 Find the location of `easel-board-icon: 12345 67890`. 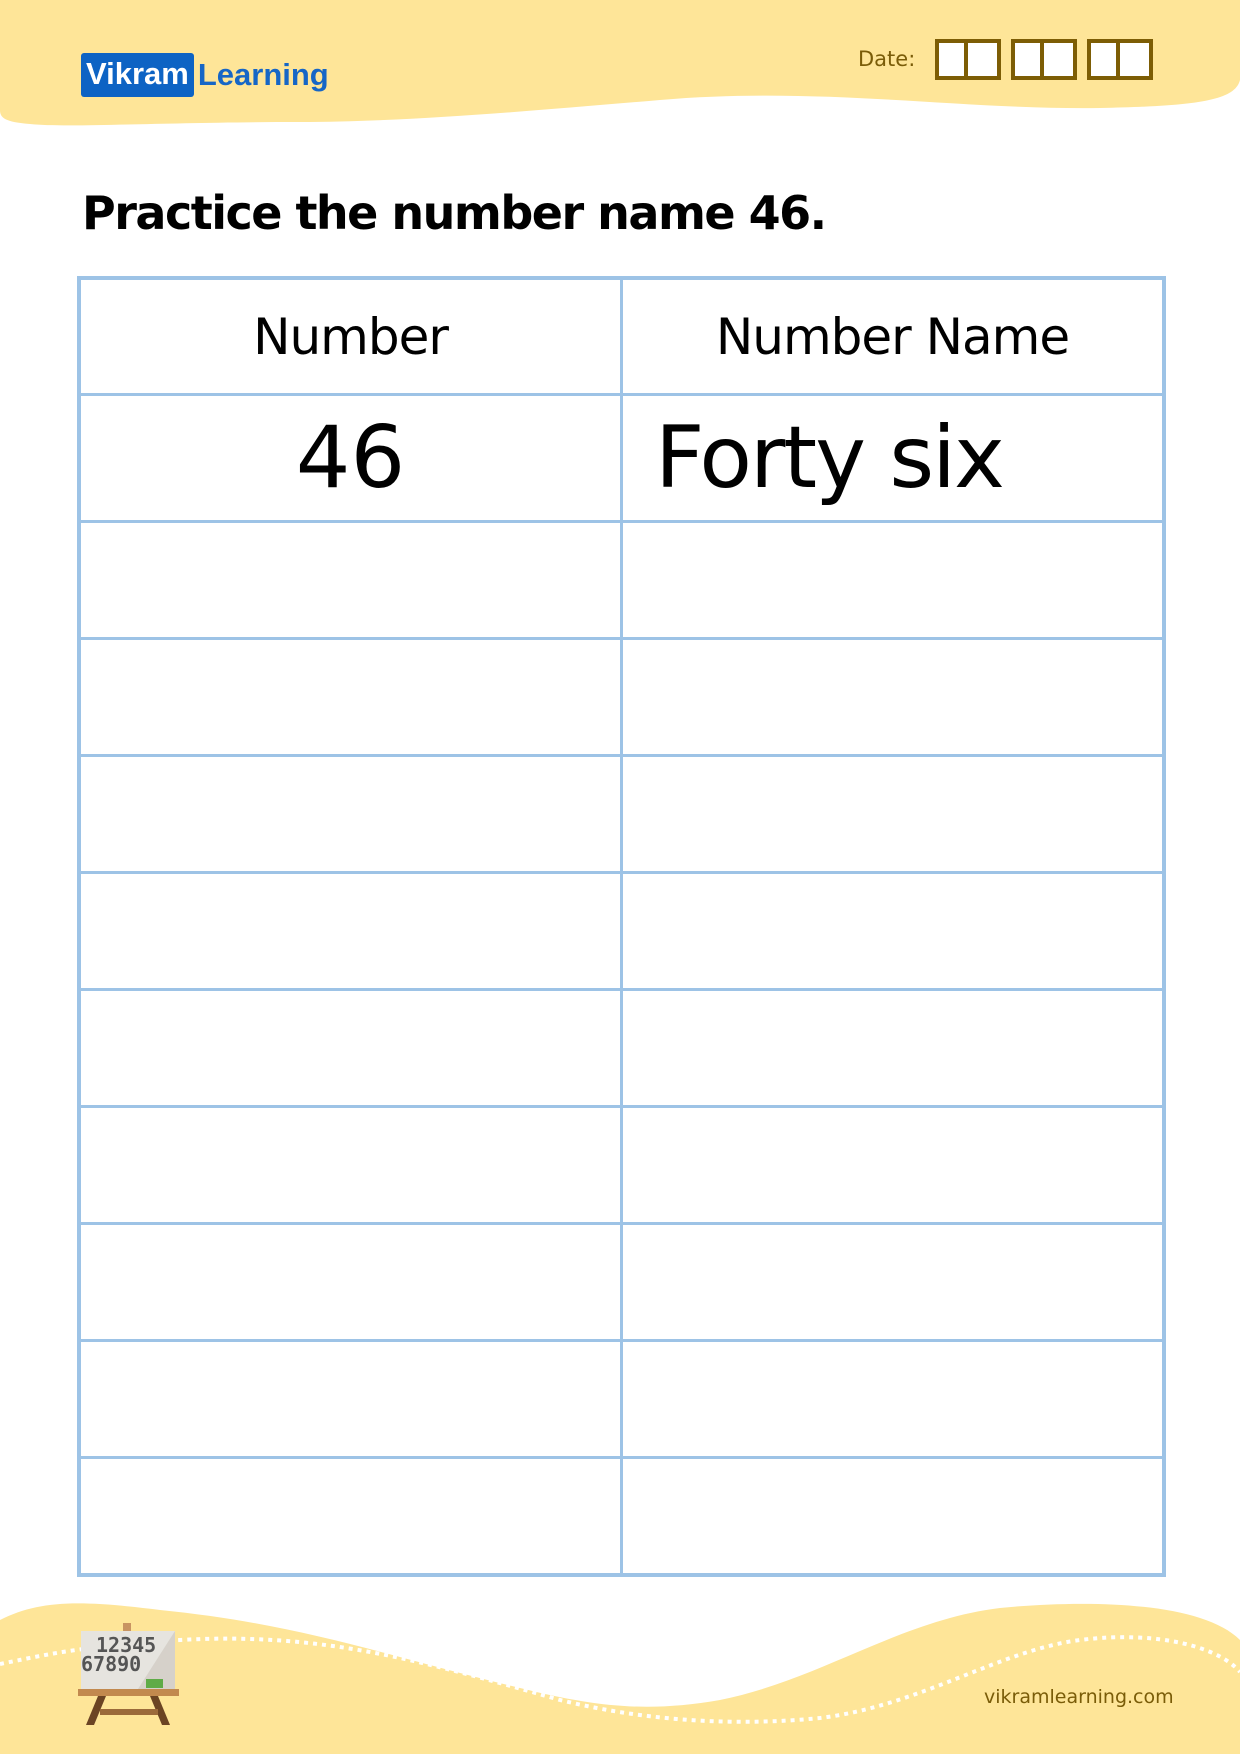

easel-board-icon: 12345 67890 is located at coordinates (128, 1674).